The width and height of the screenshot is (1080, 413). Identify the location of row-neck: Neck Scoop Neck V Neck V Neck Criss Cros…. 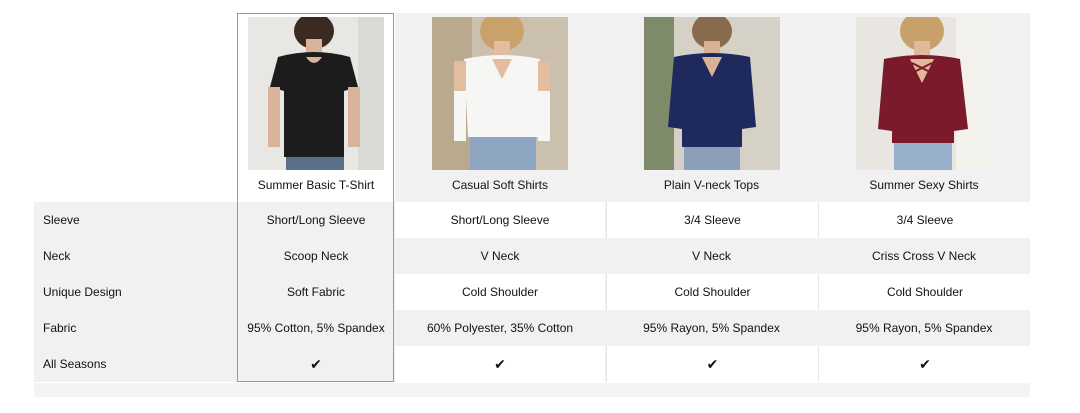
(532, 256).